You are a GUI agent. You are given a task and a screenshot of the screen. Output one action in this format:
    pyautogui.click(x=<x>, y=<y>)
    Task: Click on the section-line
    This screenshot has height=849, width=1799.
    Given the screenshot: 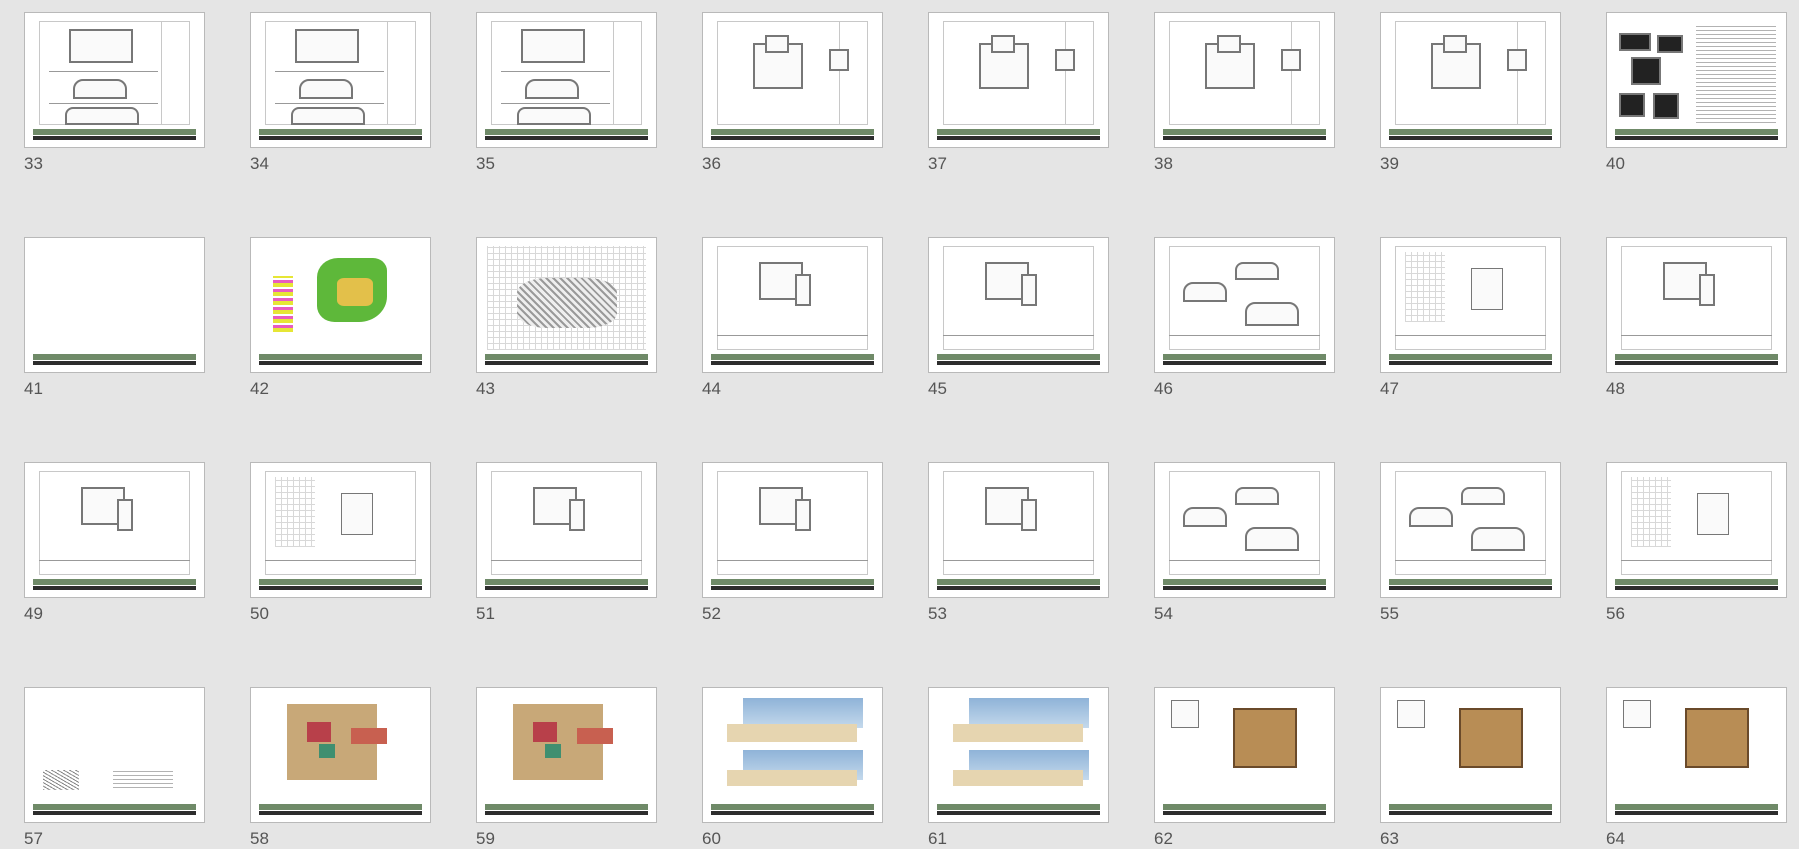 What is the action you would take?
    pyautogui.click(x=555, y=103)
    